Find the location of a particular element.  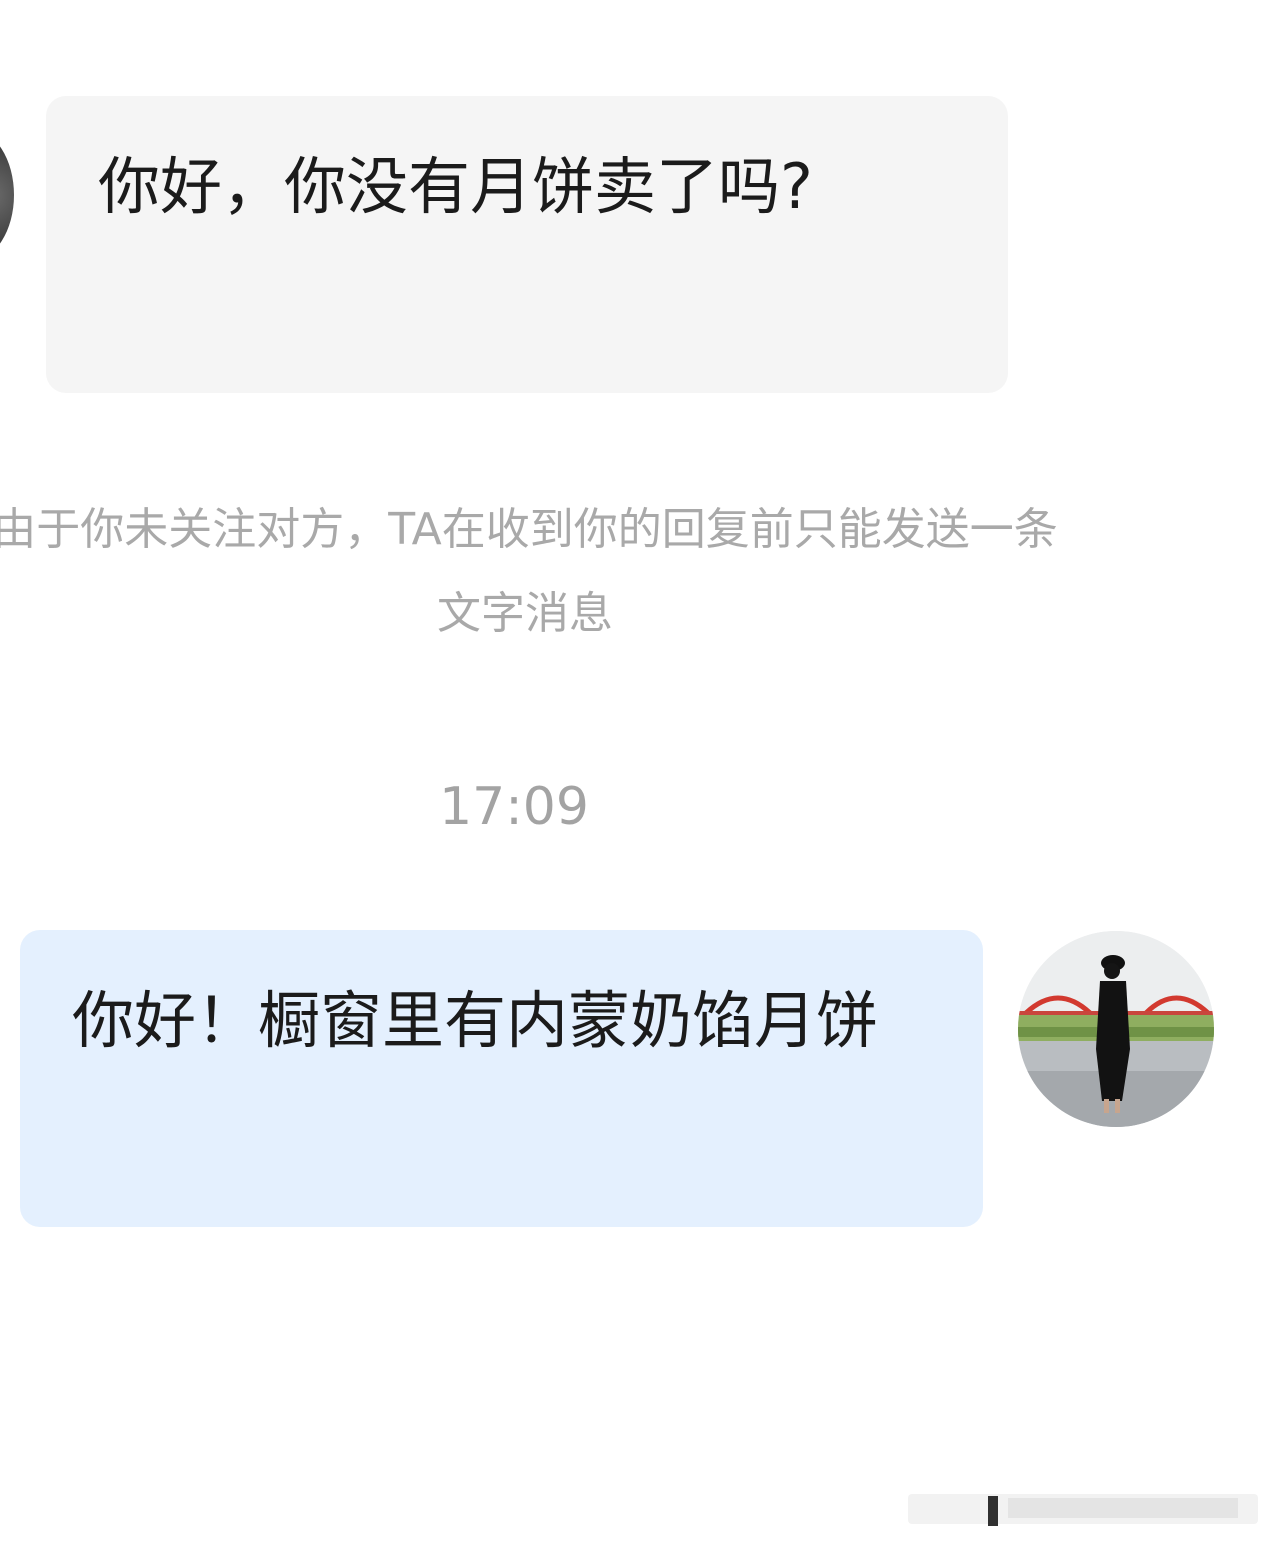

outgoing-message-text: 你好！橱窗里有内蒙奶馅月饼 is located at coordinates (475, 1020).